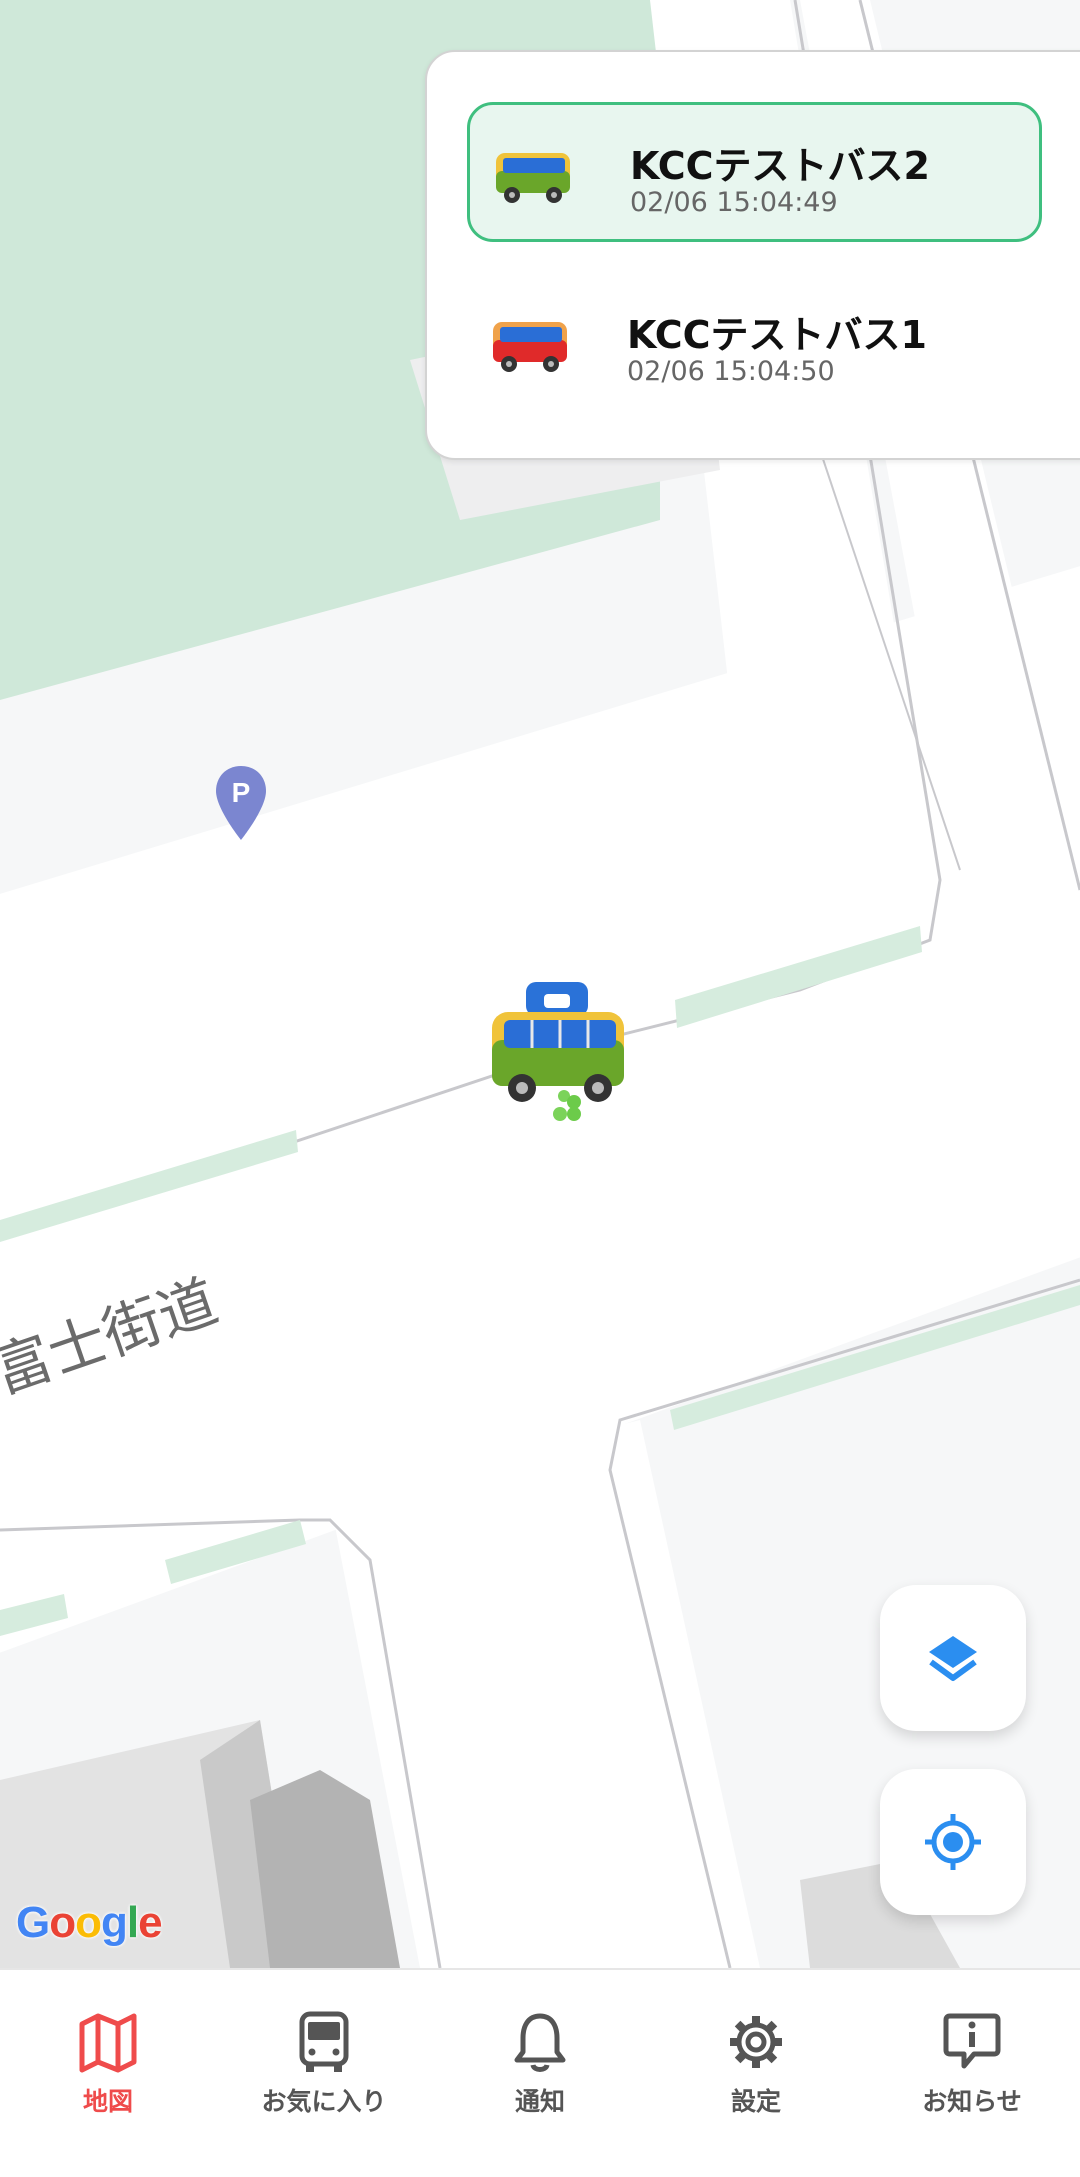 This screenshot has height=2177, width=1080. What do you see at coordinates (324, 2073) in the screenshot?
I see `nav-tab-favorites: お気に入り` at bounding box center [324, 2073].